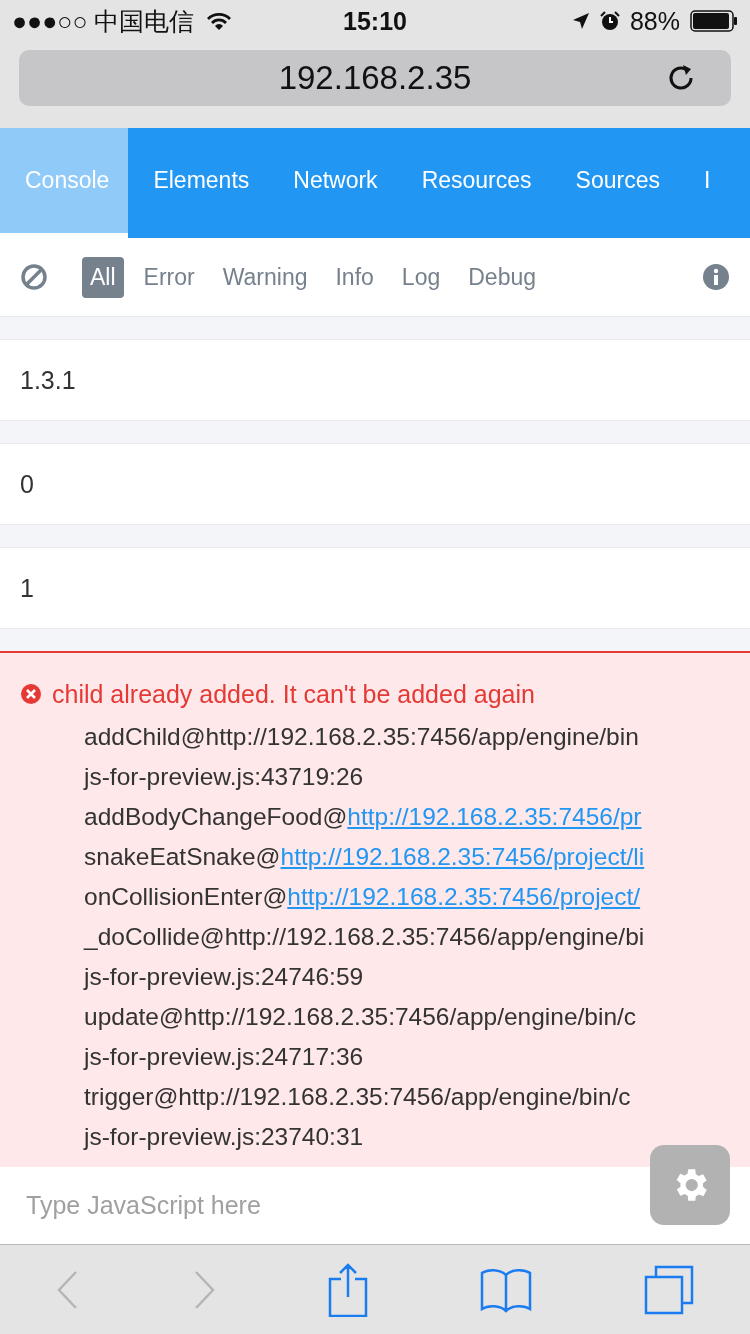  What do you see at coordinates (354, 277) in the screenshot?
I see `filter-tab: Info` at bounding box center [354, 277].